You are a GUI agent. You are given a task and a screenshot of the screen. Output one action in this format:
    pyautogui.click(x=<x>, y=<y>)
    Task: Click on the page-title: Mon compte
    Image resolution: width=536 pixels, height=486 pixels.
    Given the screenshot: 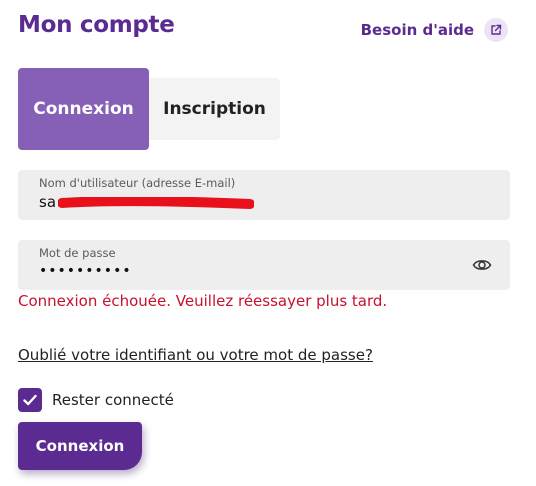 What is the action you would take?
    pyautogui.click(x=96, y=25)
    